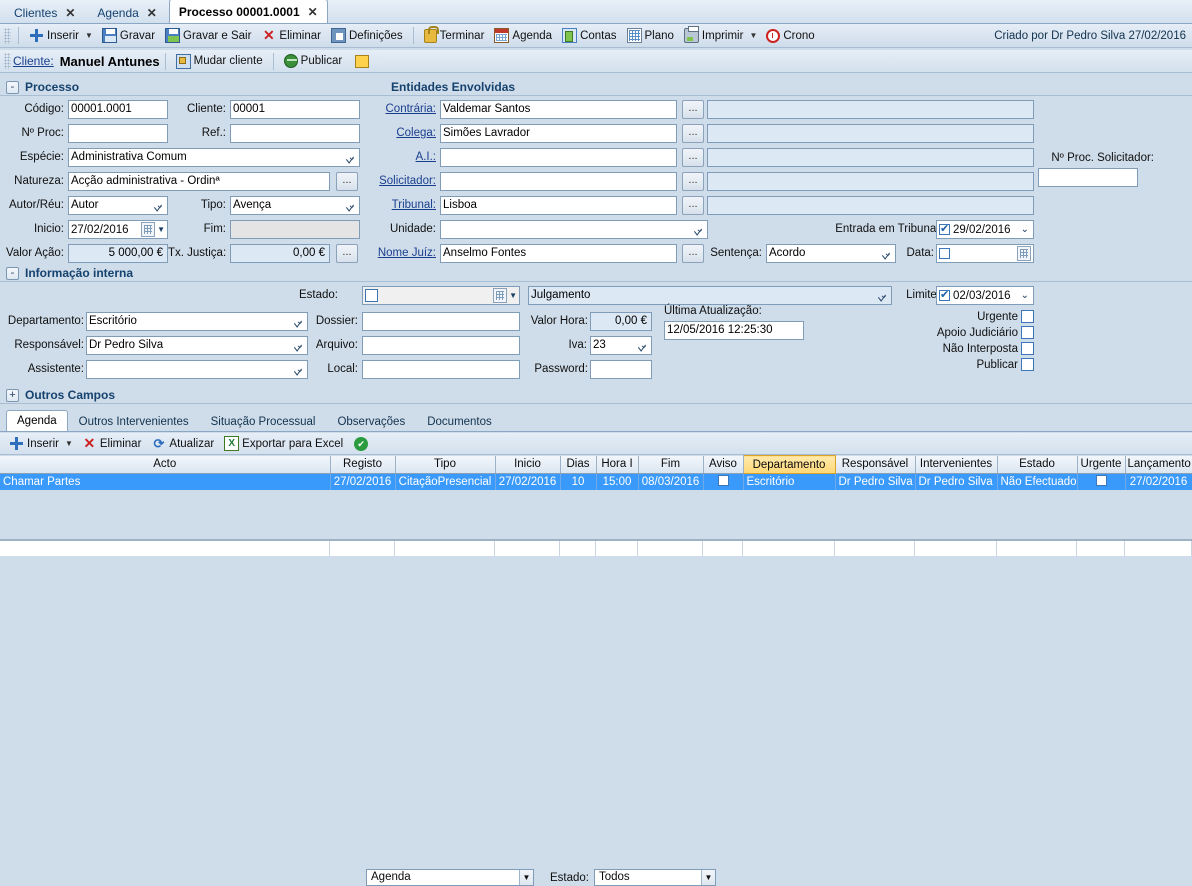 This screenshot has width=1192, height=886. I want to click on mudar-cliente-button: Mudar cliente, so click(219, 61).